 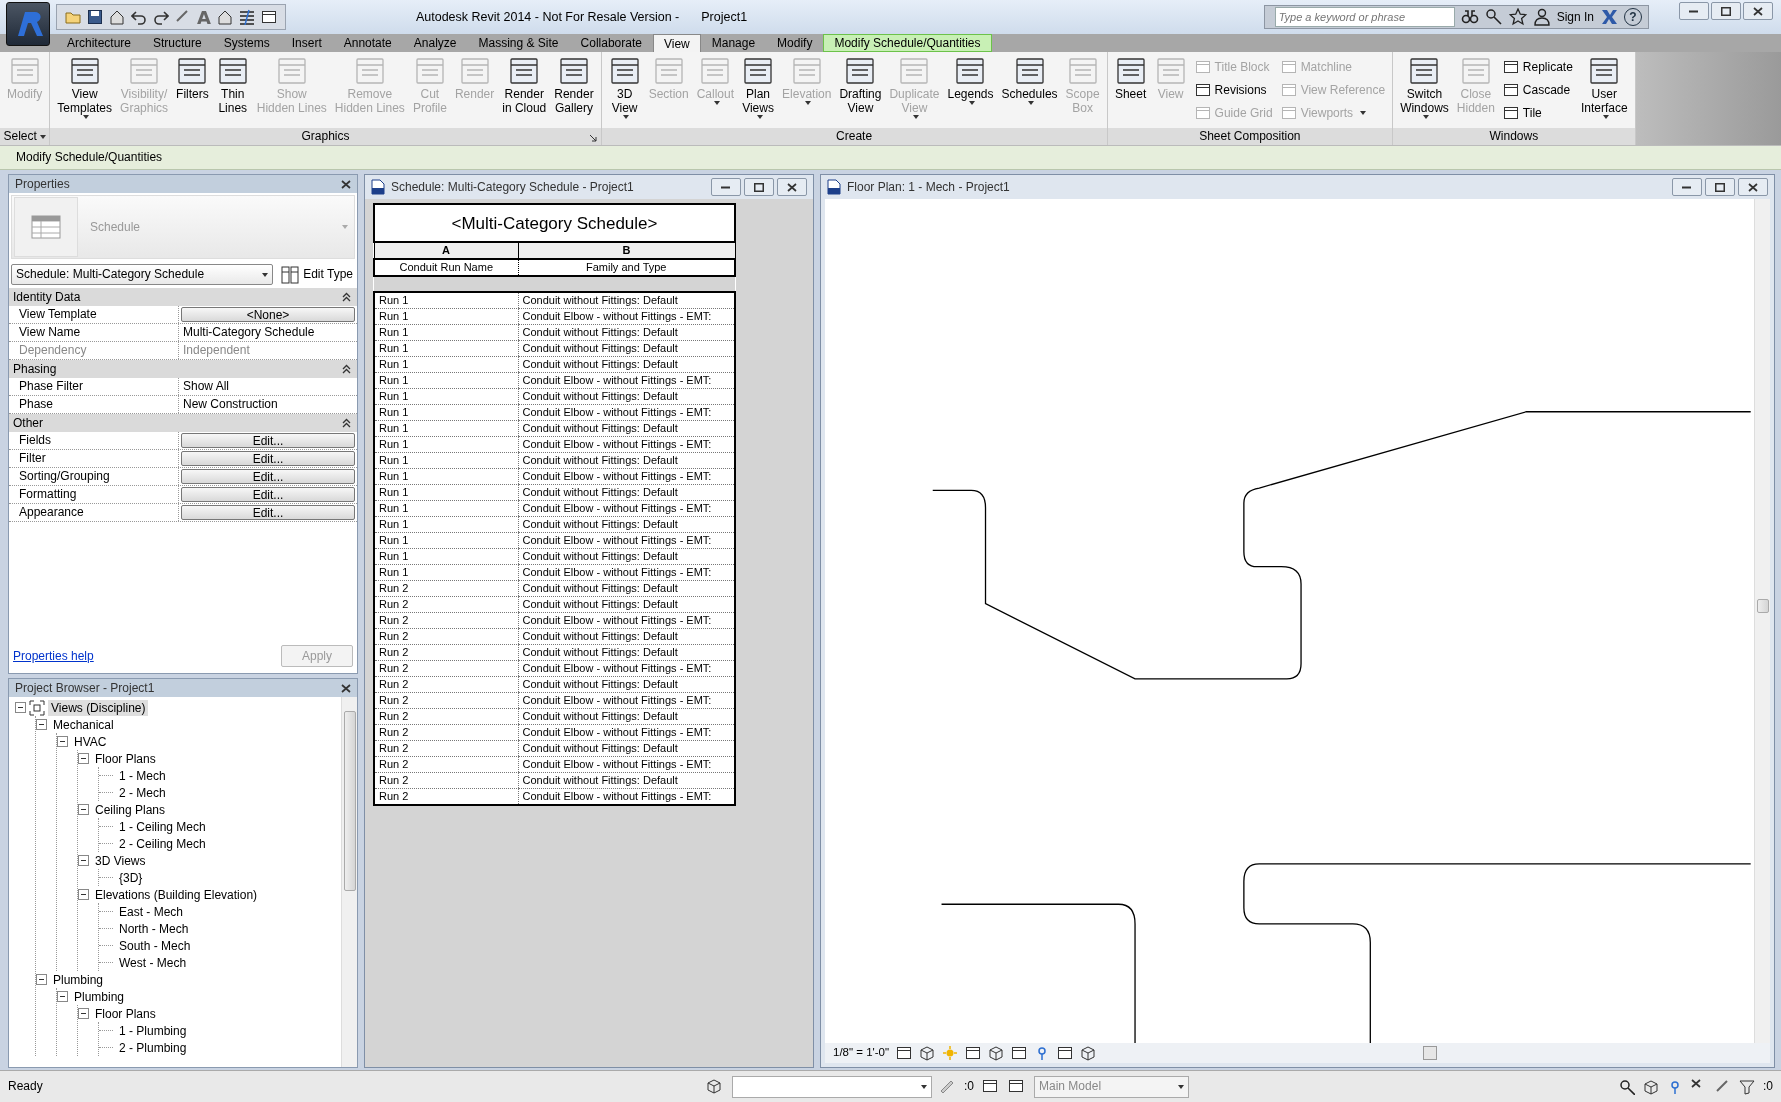 I want to click on tree-item: 1 - Mech, so click(x=142, y=775).